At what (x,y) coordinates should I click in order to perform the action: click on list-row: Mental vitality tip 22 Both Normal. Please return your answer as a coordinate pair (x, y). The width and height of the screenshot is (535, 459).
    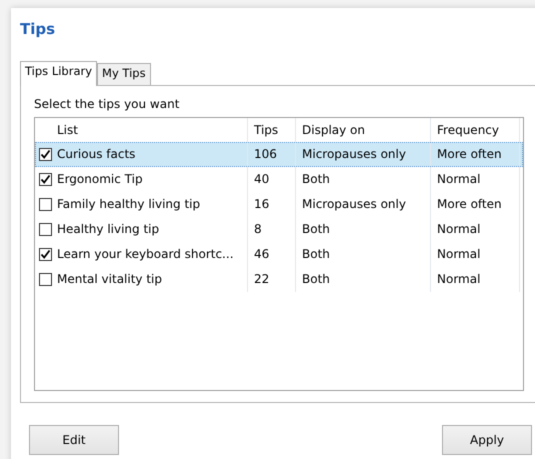
    Looking at the image, I should click on (279, 279).